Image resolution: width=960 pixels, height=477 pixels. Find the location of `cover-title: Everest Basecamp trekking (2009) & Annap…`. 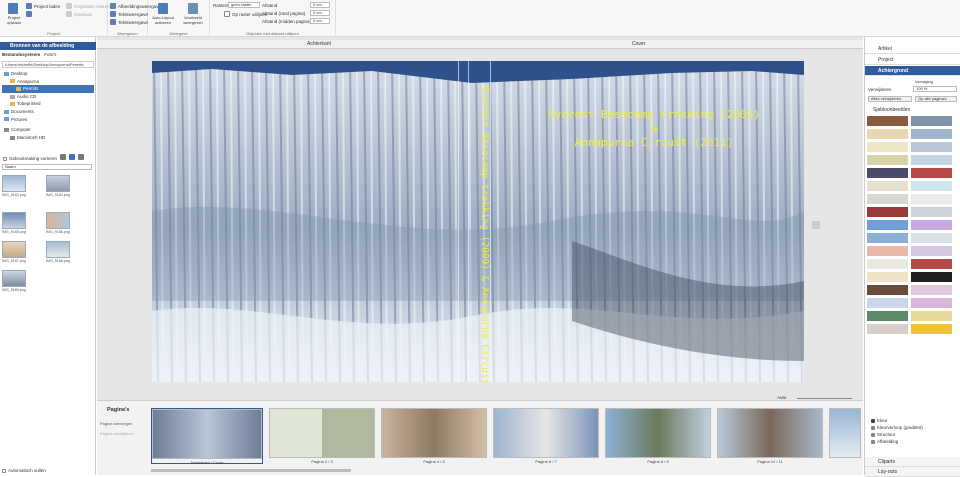

cover-title: Everest Basecamp trekking (2009) & Annap… is located at coordinates (654, 129).